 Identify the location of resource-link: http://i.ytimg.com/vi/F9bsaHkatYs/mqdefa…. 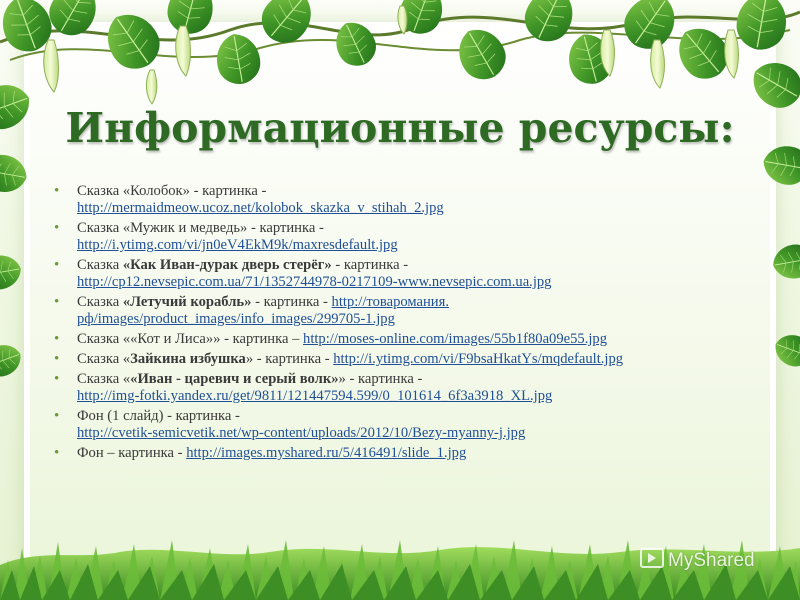
(478, 359).